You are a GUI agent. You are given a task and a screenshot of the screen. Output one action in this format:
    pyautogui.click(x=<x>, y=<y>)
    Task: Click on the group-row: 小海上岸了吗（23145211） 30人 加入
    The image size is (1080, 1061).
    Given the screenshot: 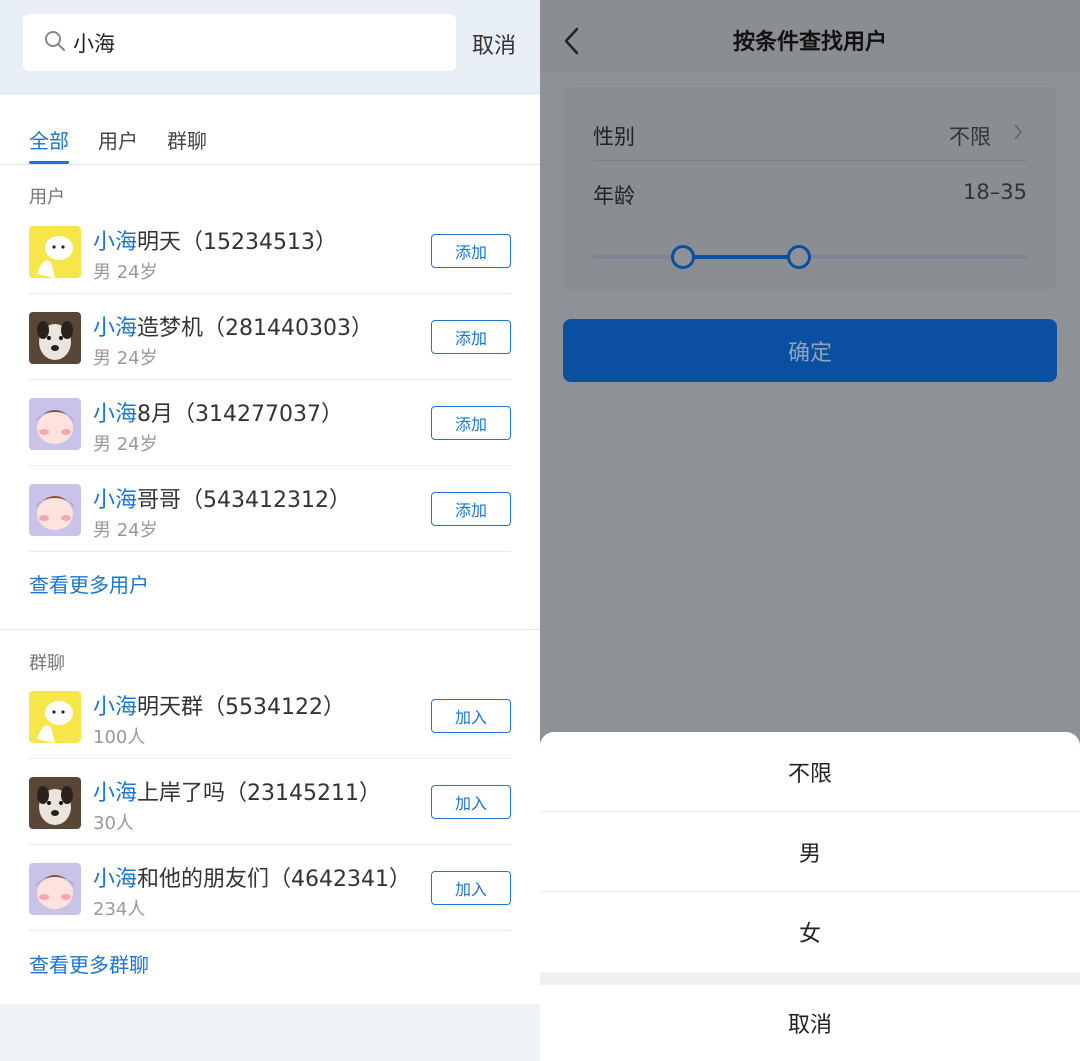 What is the action you would take?
    pyautogui.click(x=270, y=802)
    